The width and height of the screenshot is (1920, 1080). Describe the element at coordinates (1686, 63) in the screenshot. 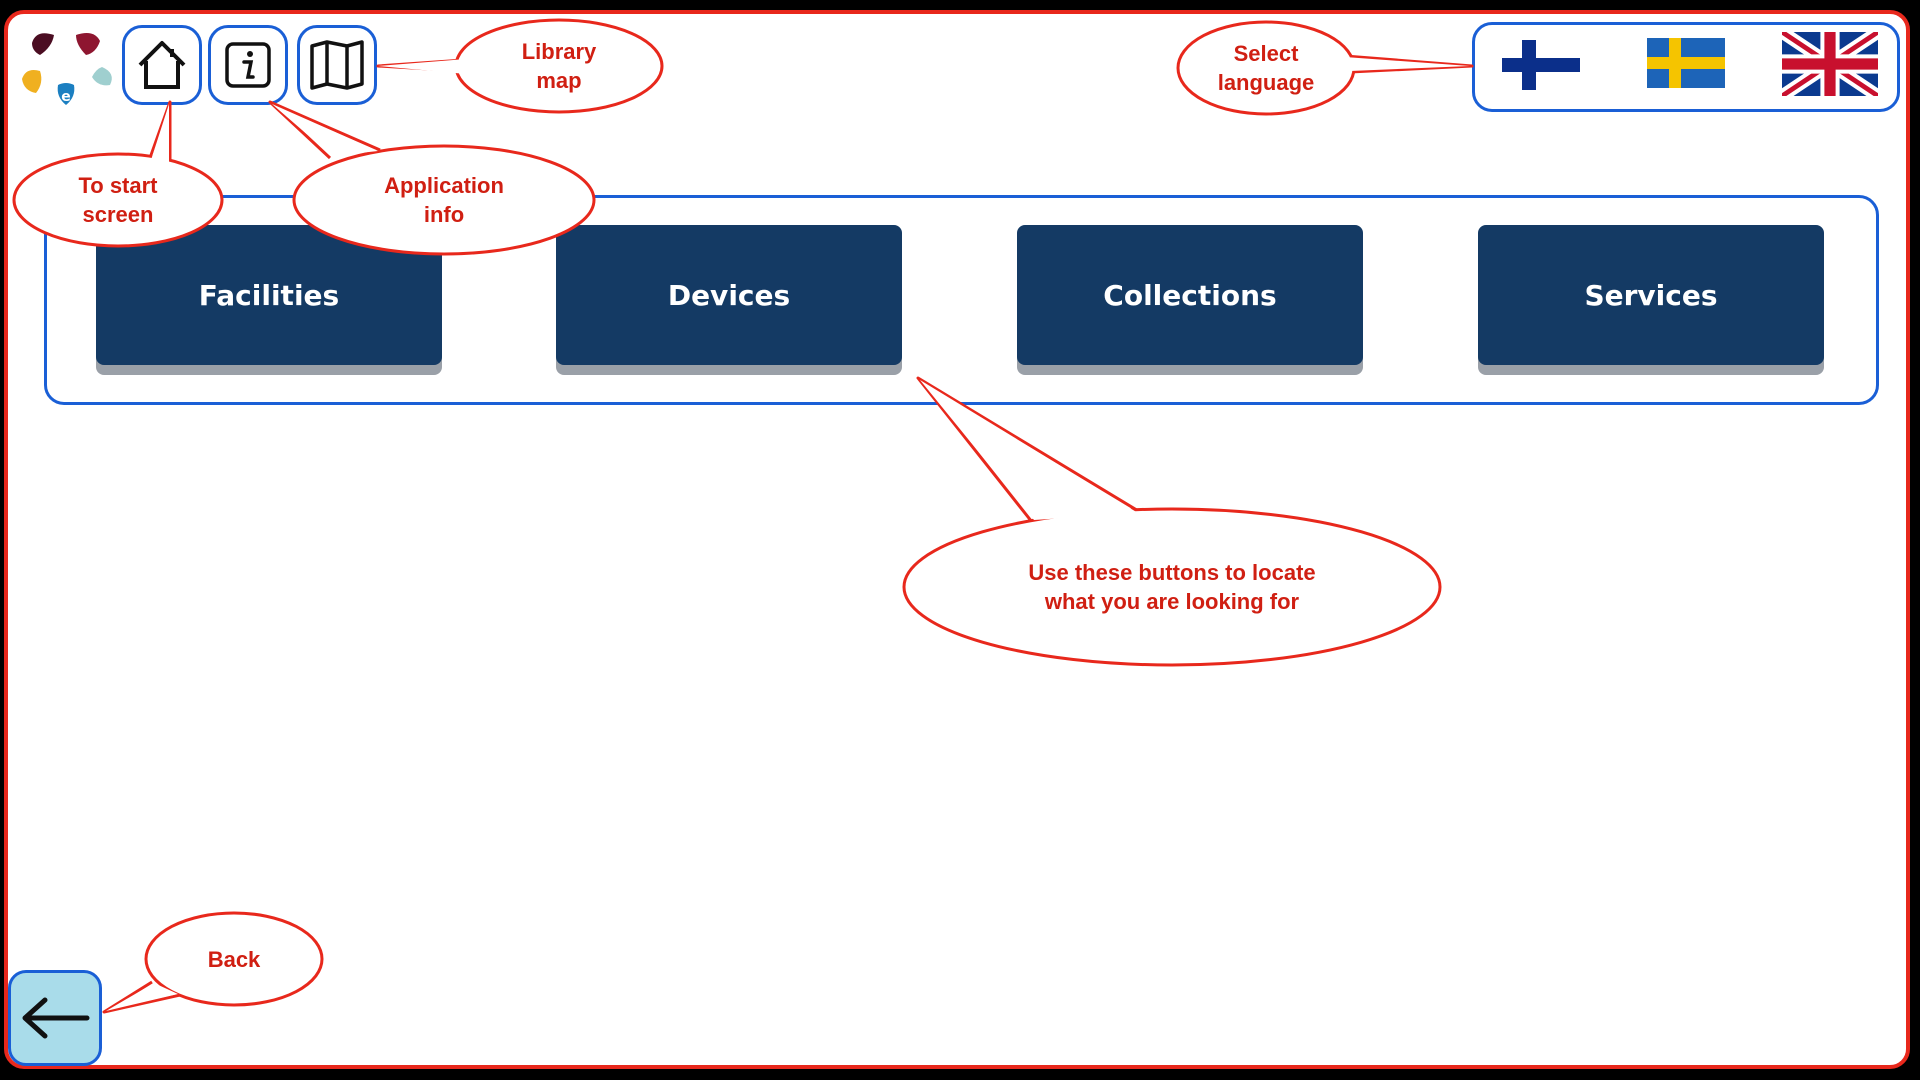

I see `swedish-flag-icon` at that location.